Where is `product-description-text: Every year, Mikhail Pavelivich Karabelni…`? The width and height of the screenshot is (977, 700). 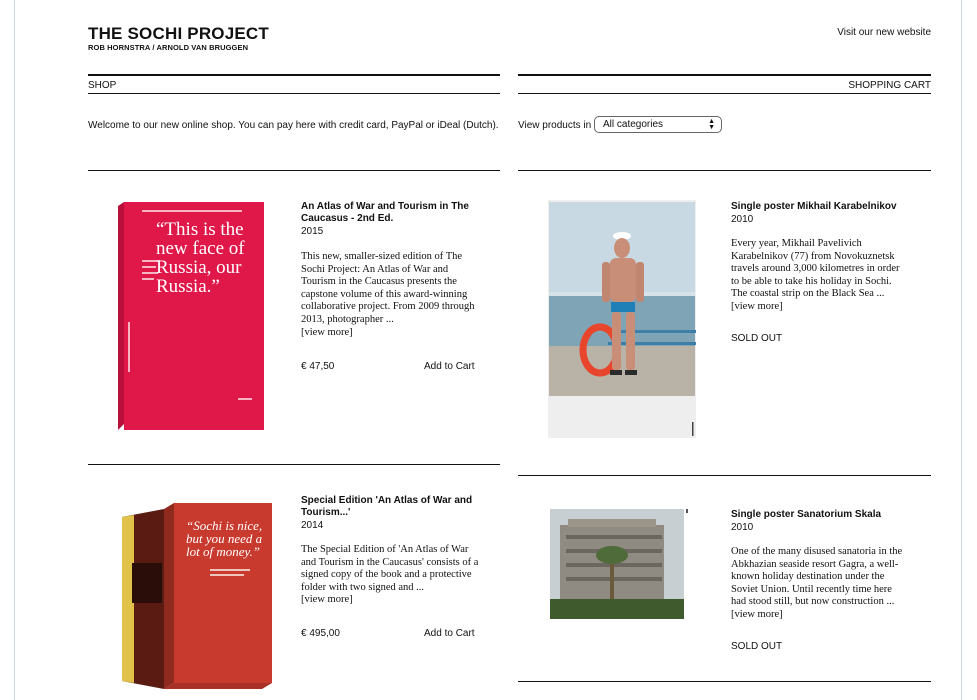 product-description-text: Every year, Mikhail Pavelivich Karabelni… is located at coordinates (815, 269).